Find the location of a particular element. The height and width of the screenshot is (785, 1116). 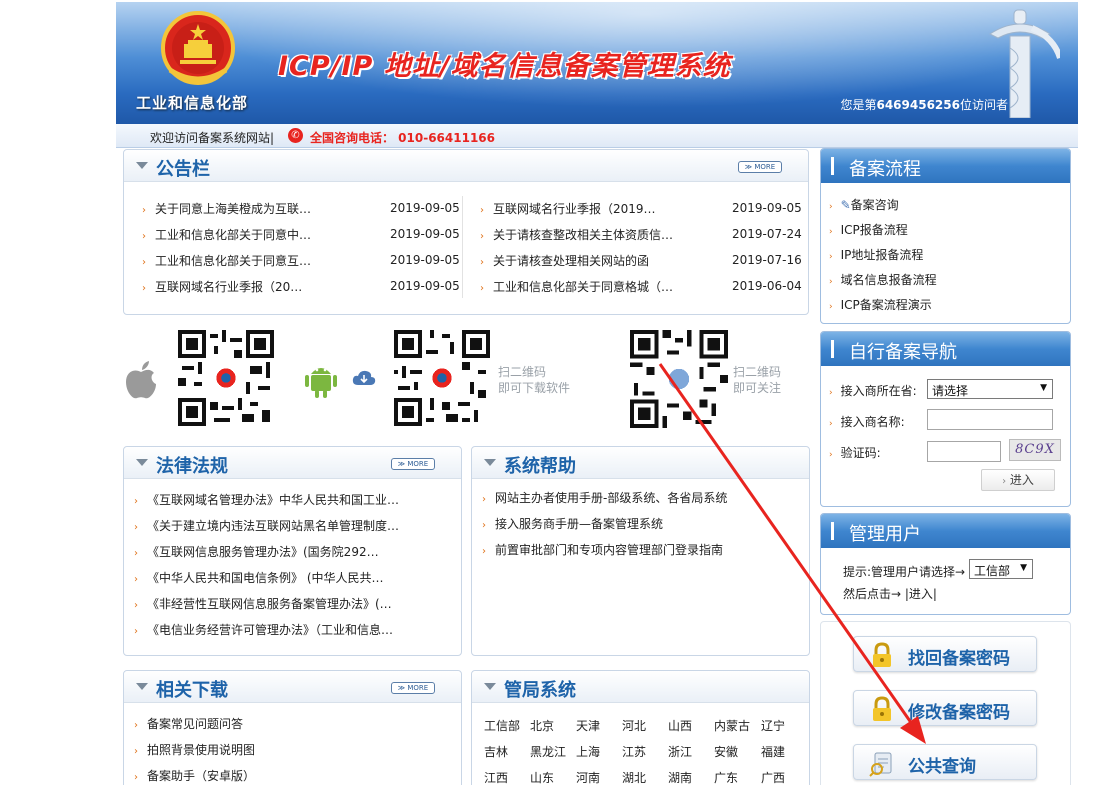

isp-name-row: › 接入商名称: is located at coordinates (867, 422).